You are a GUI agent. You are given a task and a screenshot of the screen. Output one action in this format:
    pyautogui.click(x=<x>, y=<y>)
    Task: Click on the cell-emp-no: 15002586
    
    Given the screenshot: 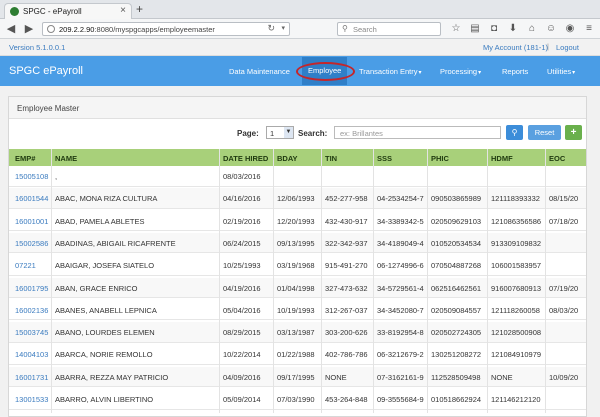 What is the action you would take?
    pyautogui.click(x=33, y=243)
    